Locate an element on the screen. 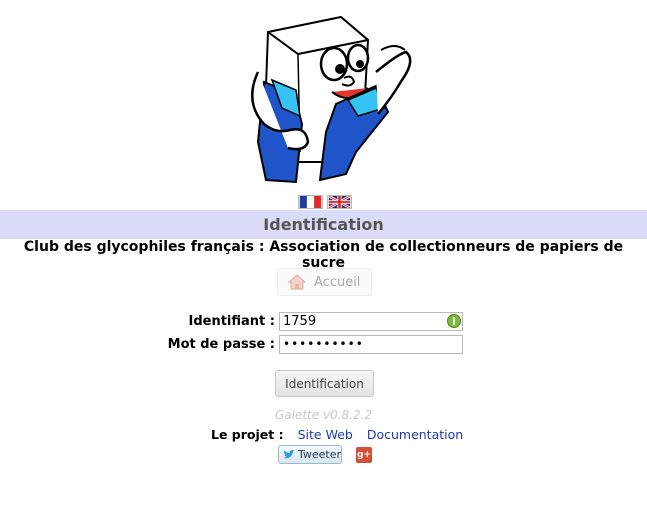 This screenshot has height=511, width=647. username-label: Identifiant : is located at coordinates (232, 321).